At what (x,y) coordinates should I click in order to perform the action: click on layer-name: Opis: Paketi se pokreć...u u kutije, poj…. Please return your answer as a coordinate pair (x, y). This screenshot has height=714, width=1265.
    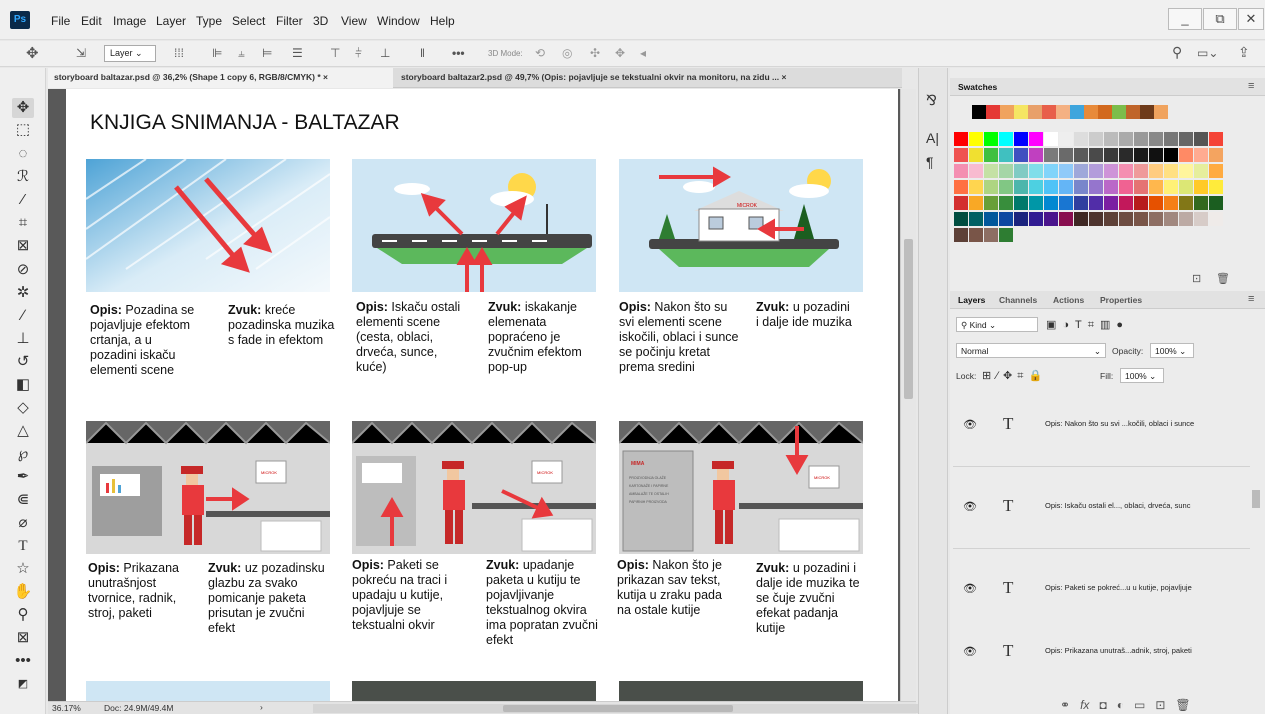
    Looking at the image, I should click on (1118, 587).